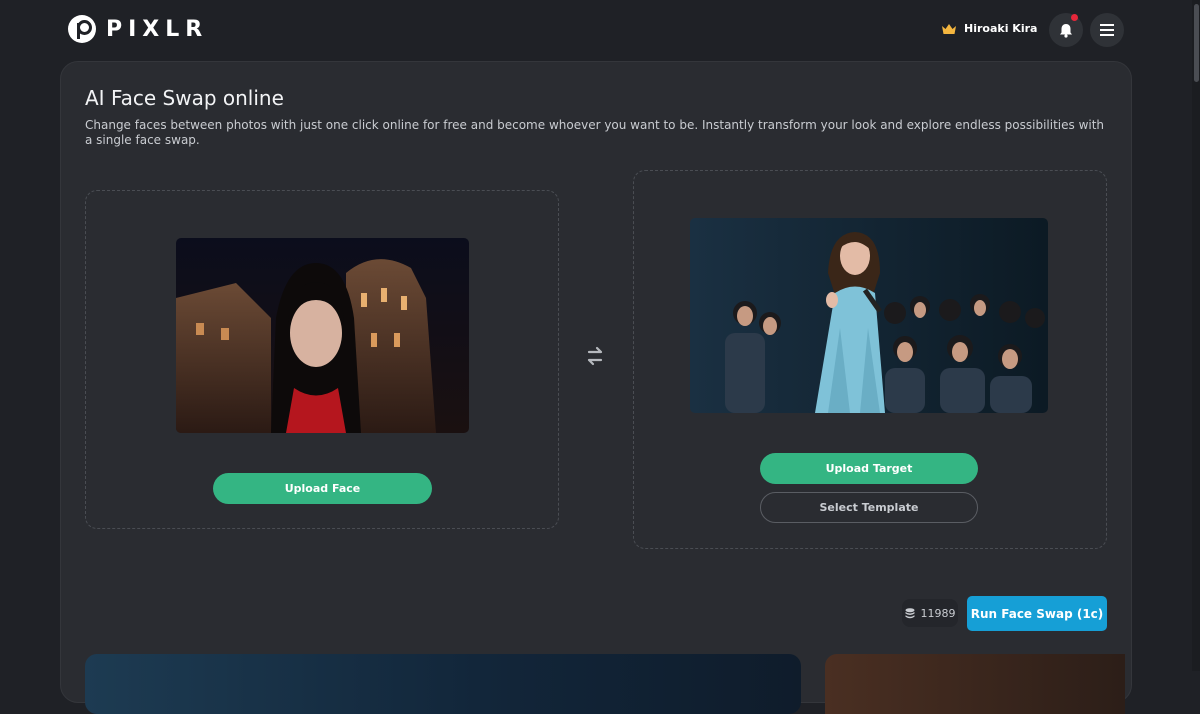 This screenshot has width=1200, height=714. What do you see at coordinates (869, 315) in the screenshot?
I see `target-image` at bounding box center [869, 315].